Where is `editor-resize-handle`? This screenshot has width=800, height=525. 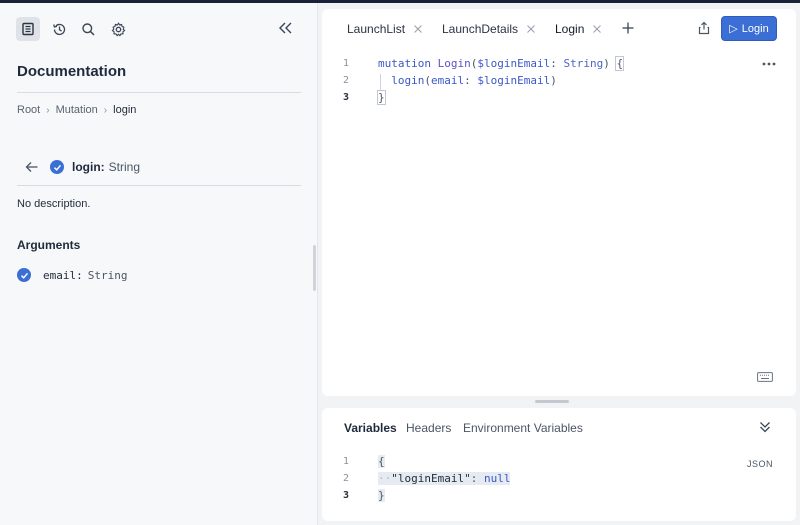 editor-resize-handle is located at coordinates (552, 401).